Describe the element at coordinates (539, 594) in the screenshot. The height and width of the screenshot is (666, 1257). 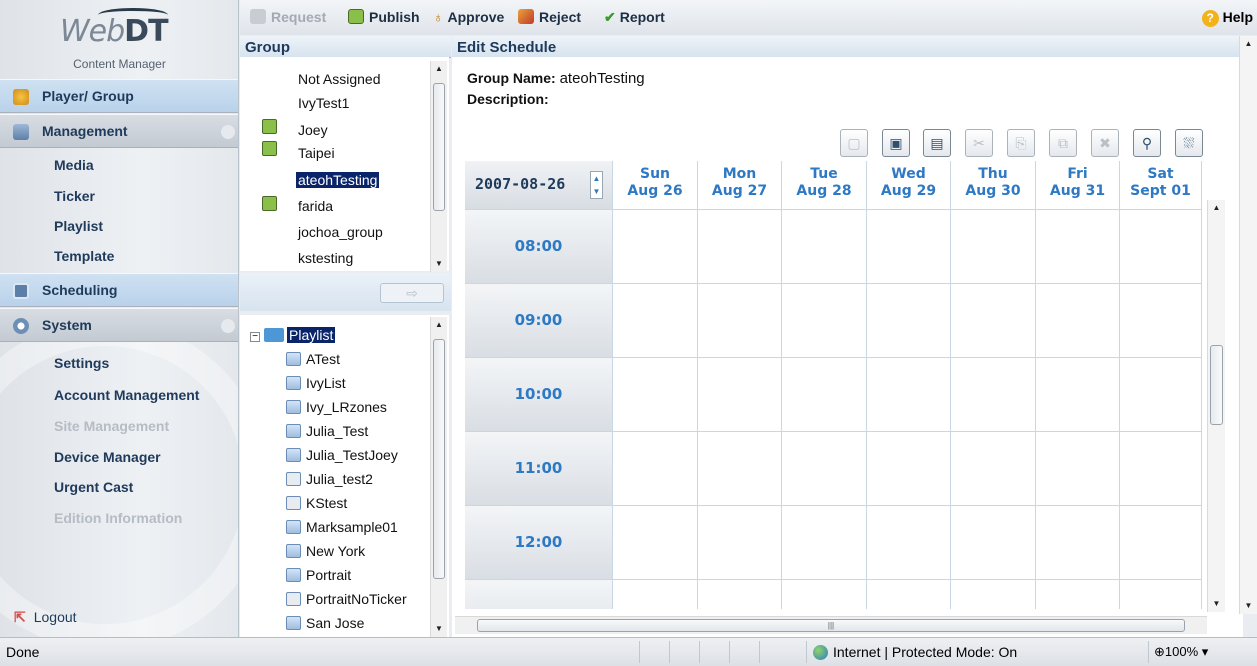
I see `time-label: 13:00` at that location.